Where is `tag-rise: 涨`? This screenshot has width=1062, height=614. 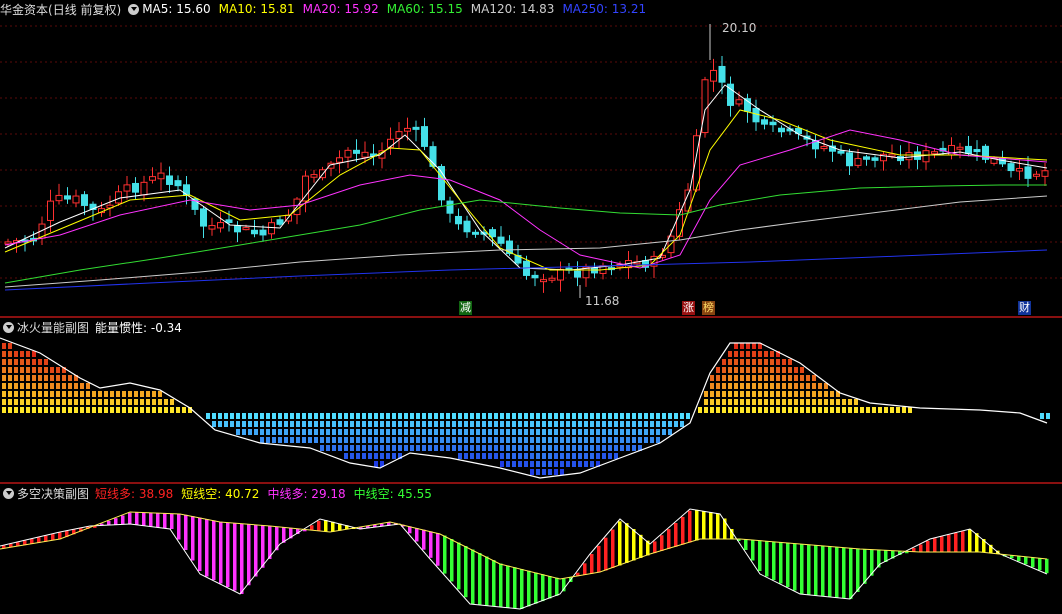
tag-rise: 涨 is located at coordinates (688, 308).